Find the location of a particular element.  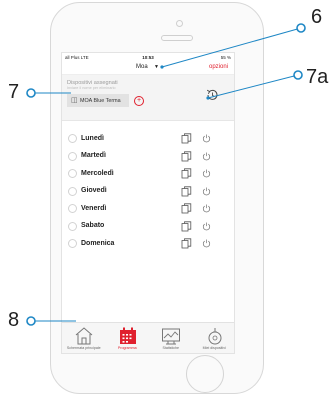

day-label: Domenica is located at coordinates (98, 243).